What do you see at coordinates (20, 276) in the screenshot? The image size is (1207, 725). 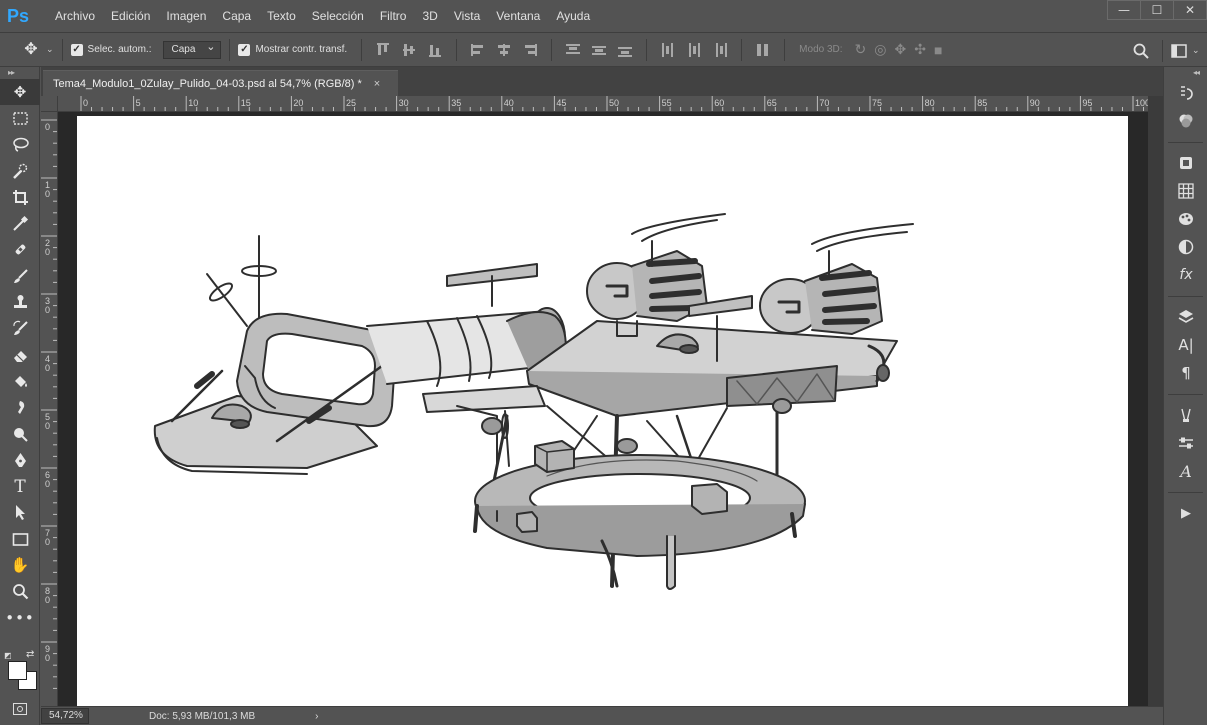 I see `brush-icon` at bounding box center [20, 276].